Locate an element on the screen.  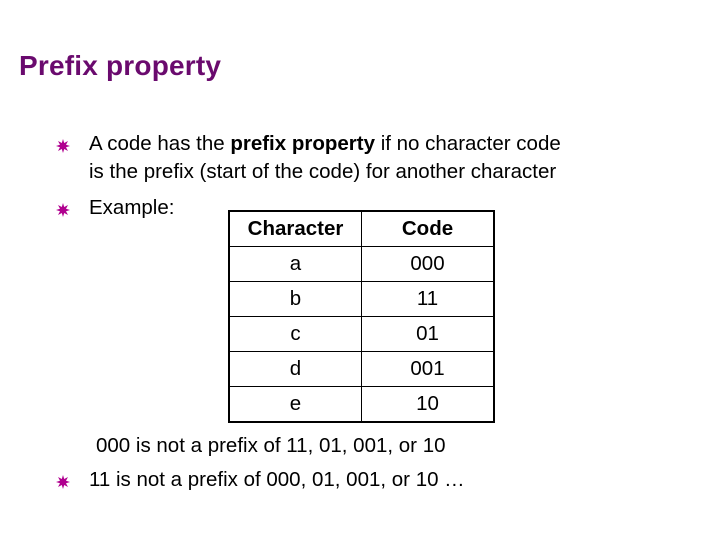
cell-character: d is located at coordinates (295, 369).